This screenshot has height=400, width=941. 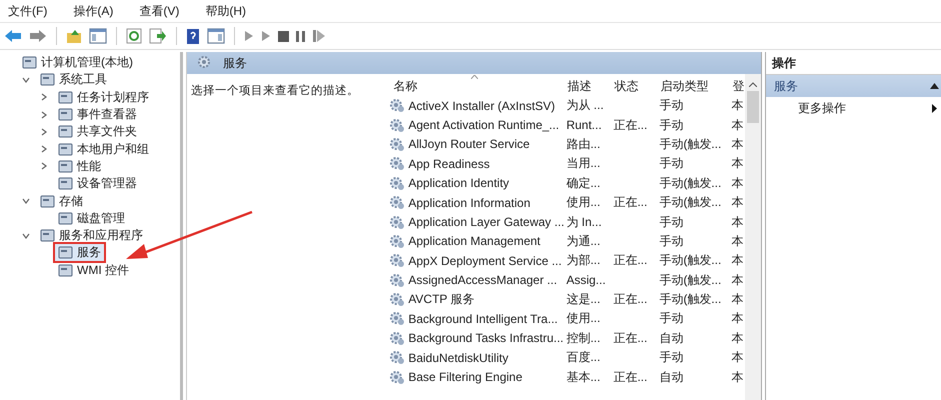 I want to click on table-cell-text: App Readiness, so click(x=449, y=163).